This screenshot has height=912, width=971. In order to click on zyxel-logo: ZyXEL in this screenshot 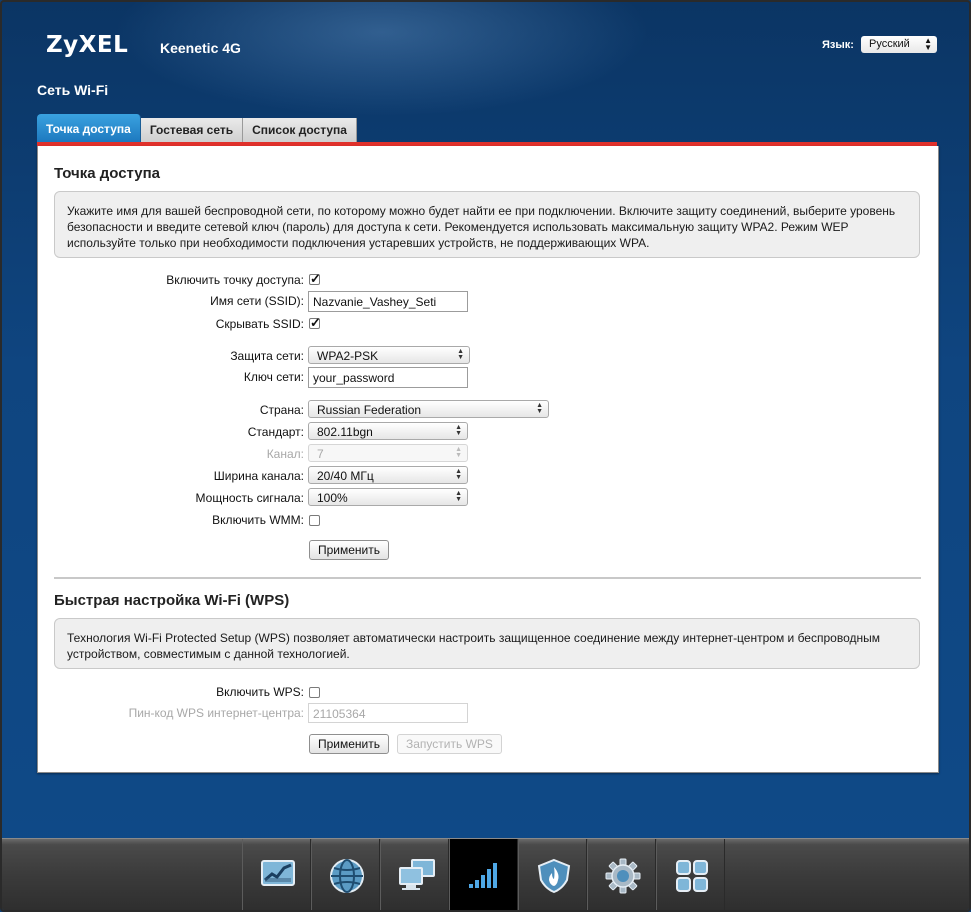, I will do `click(87, 45)`.